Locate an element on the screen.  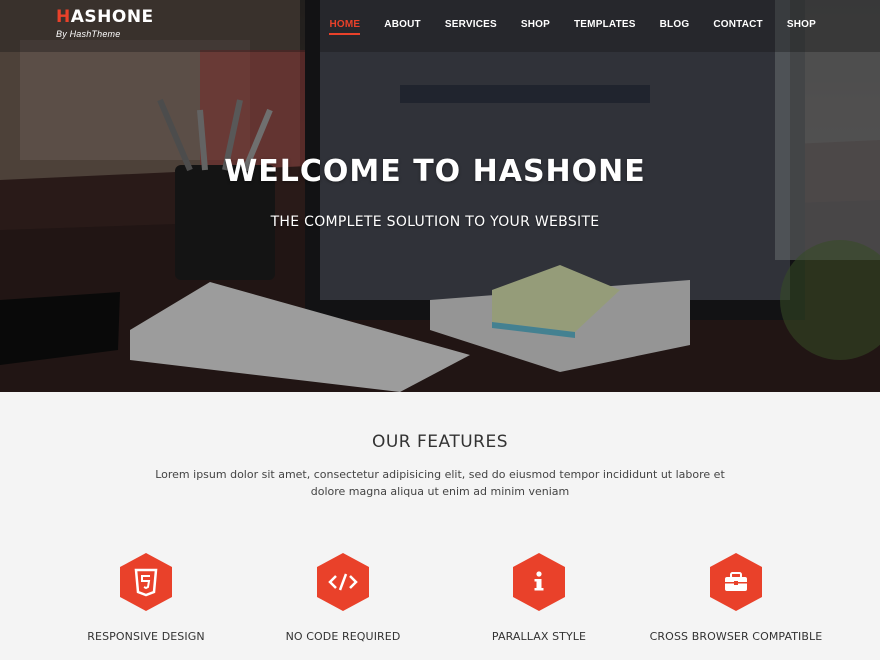
nav-blog: BLOG is located at coordinates (675, 24).